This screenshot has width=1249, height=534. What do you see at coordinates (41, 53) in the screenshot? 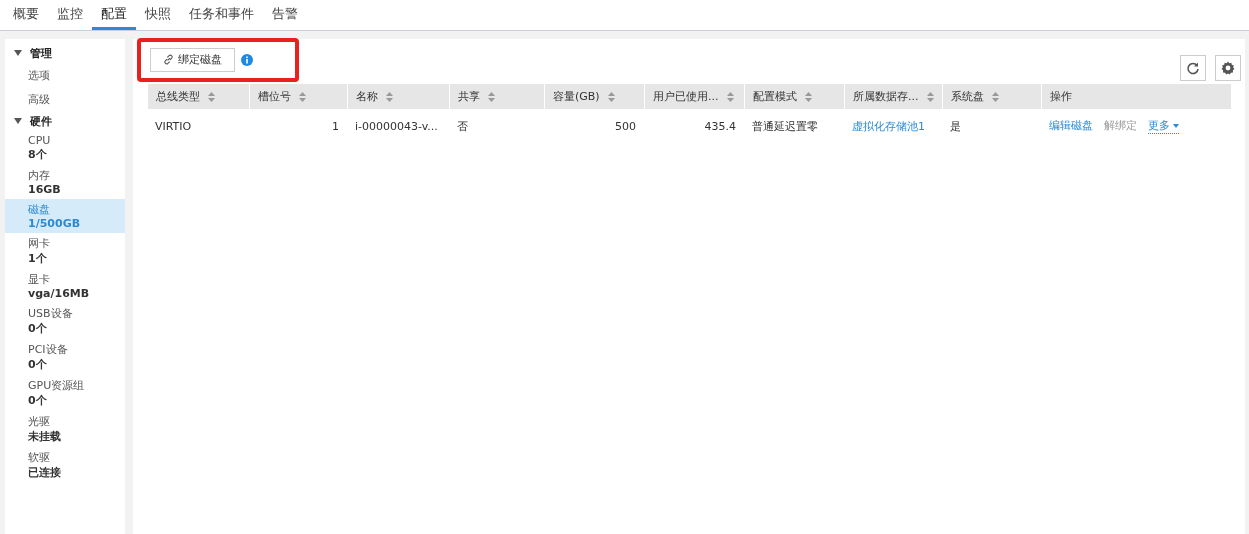
I see `group-label: 管理` at bounding box center [41, 53].